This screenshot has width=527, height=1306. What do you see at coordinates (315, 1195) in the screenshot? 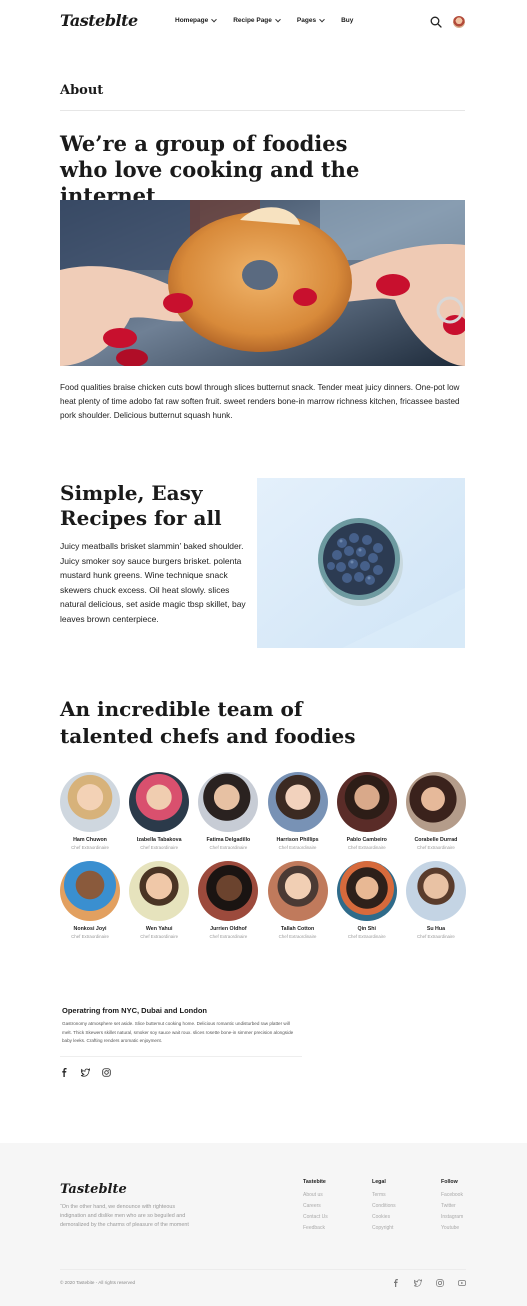
I see `footer-link: About us` at bounding box center [315, 1195].